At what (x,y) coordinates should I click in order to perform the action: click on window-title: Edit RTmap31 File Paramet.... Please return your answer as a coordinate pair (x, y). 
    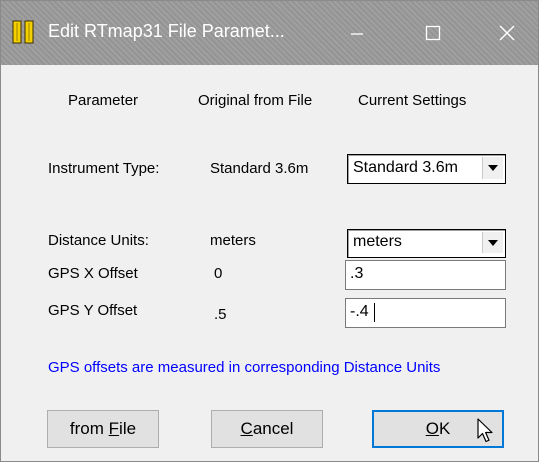
    Looking at the image, I should click on (166, 31).